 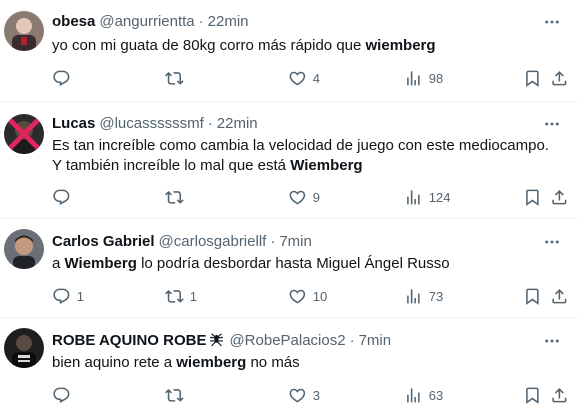 I want to click on tweet-header: ROBE AQUINO ROBE @RobePalacios2 · 7min, so click(x=221, y=341).